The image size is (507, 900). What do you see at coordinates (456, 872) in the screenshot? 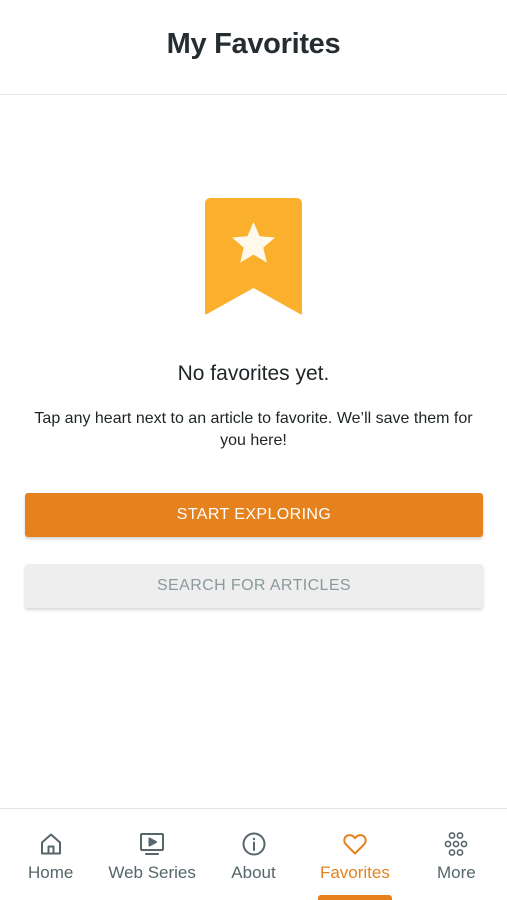
I see `tab-more-label: More` at bounding box center [456, 872].